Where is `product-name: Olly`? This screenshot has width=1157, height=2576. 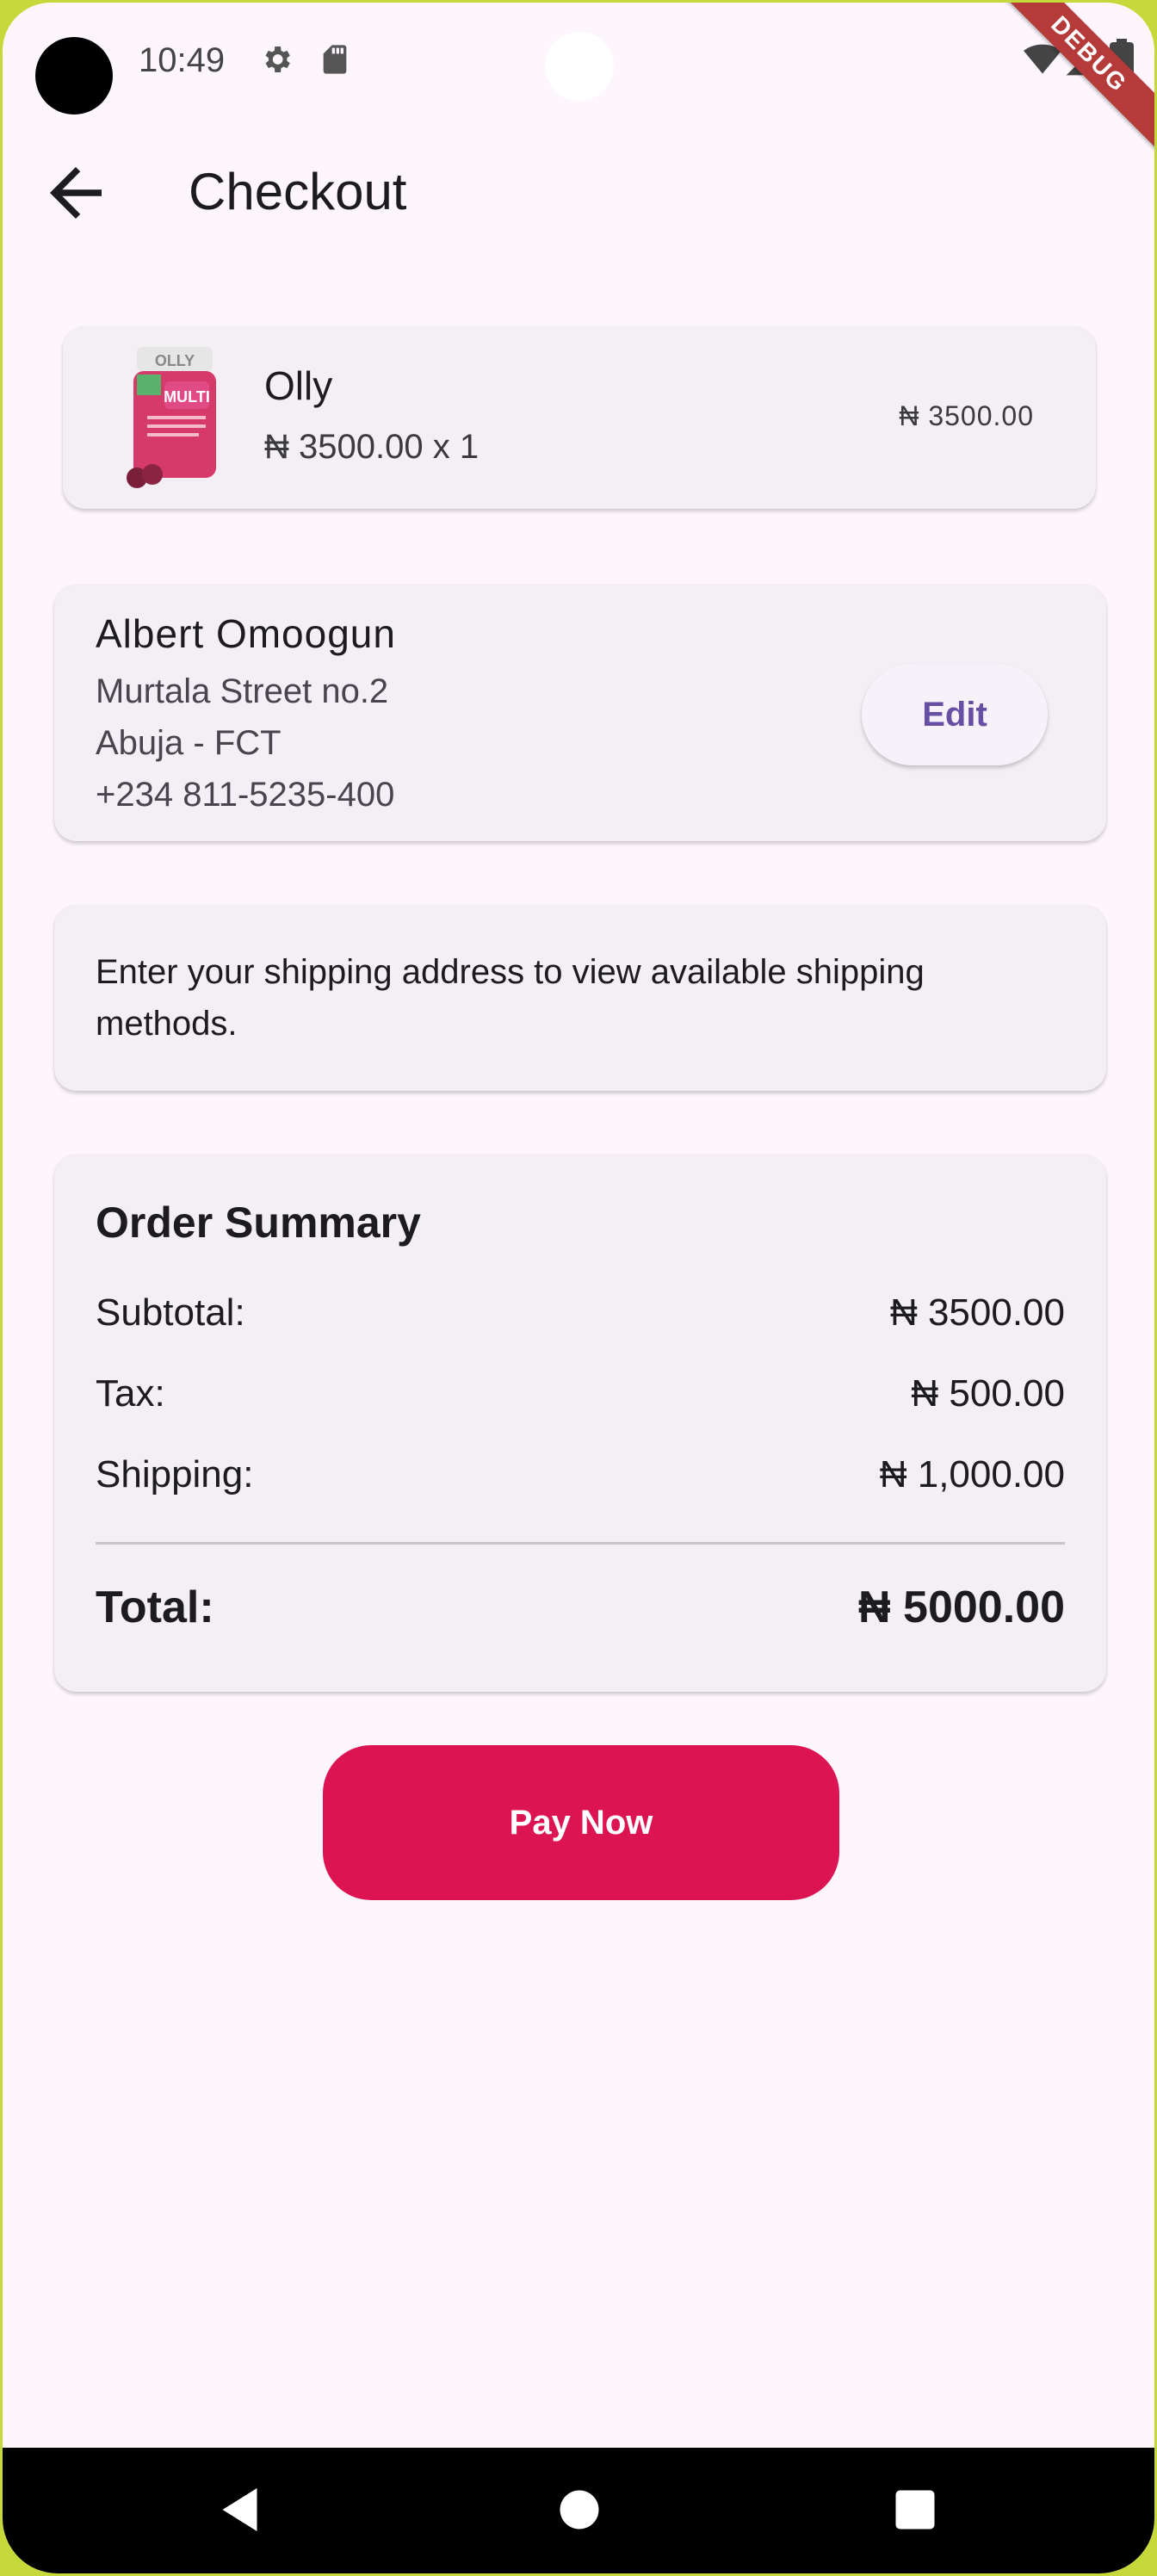 product-name: Olly is located at coordinates (298, 385).